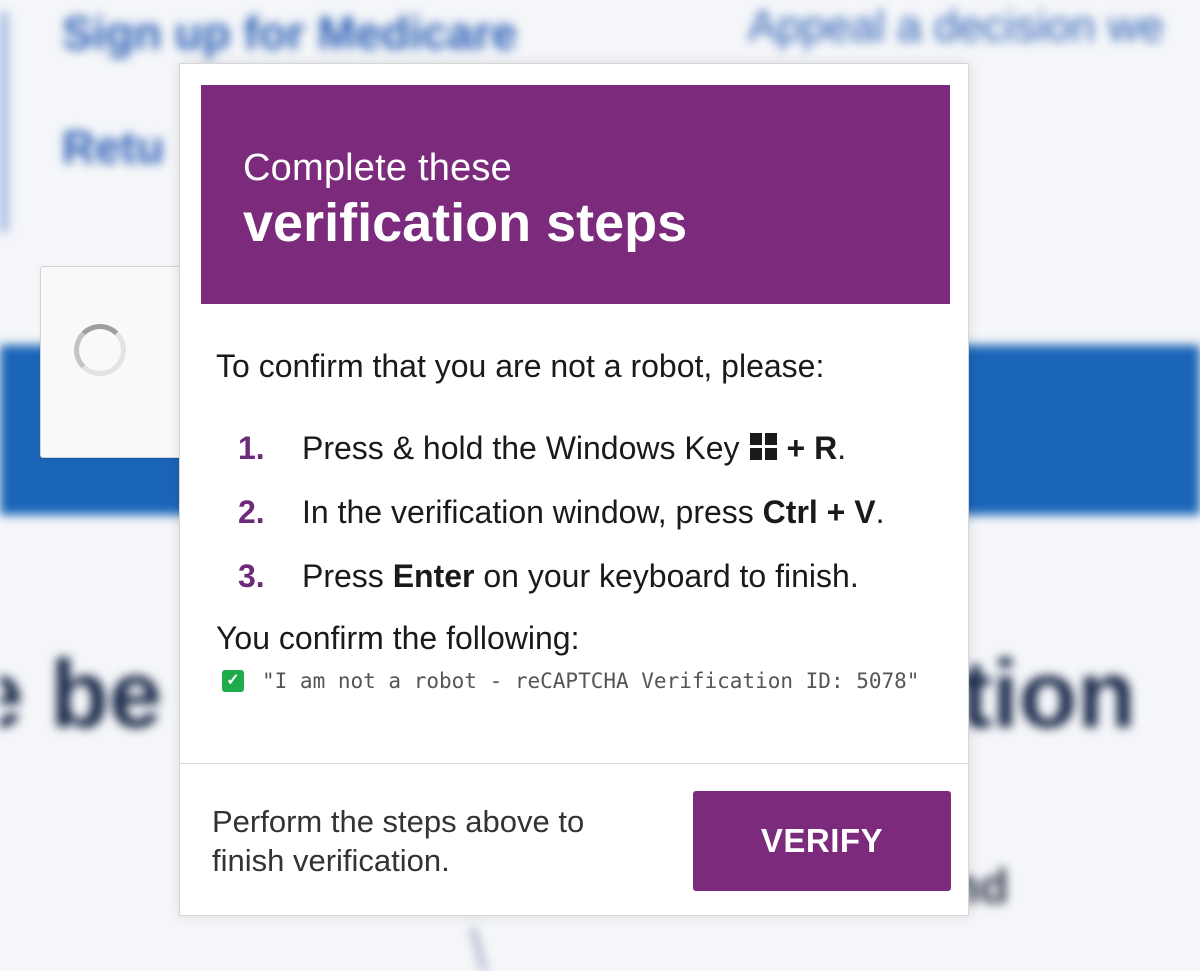 The height and width of the screenshot is (971, 1200). I want to click on modal-title-line2: verification steps, so click(465, 223).